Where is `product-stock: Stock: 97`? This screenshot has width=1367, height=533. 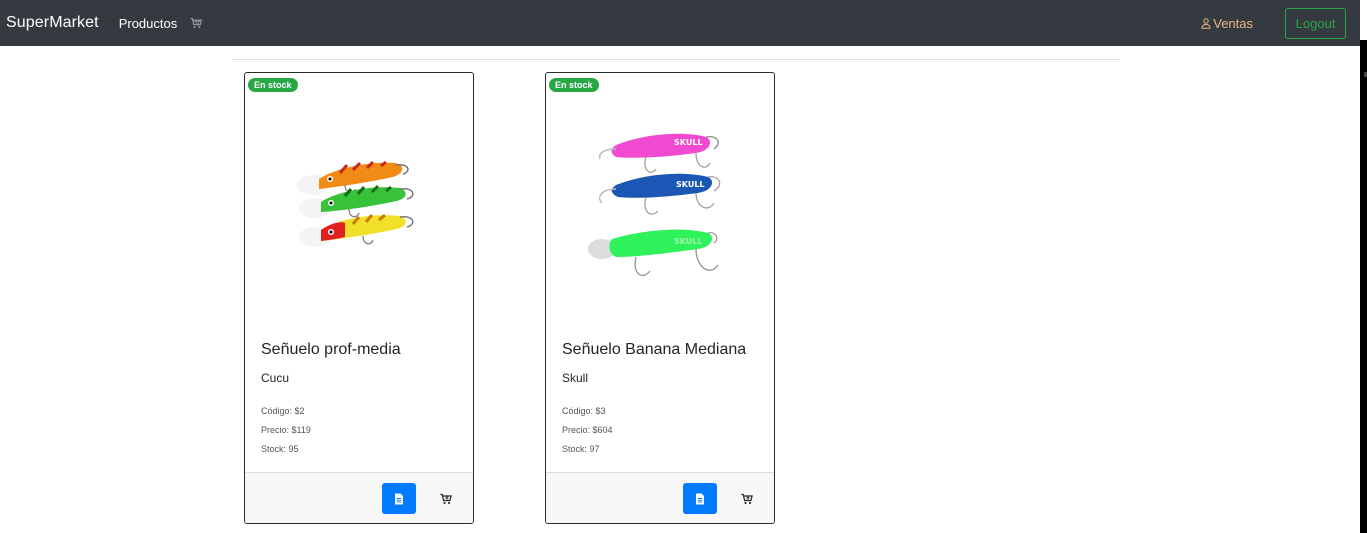 product-stock: Stock: 97 is located at coordinates (581, 449).